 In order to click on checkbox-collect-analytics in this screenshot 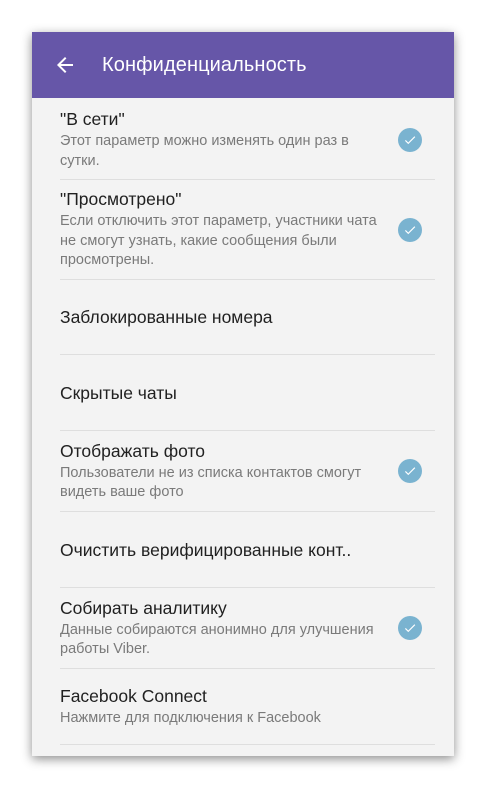, I will do `click(410, 628)`.